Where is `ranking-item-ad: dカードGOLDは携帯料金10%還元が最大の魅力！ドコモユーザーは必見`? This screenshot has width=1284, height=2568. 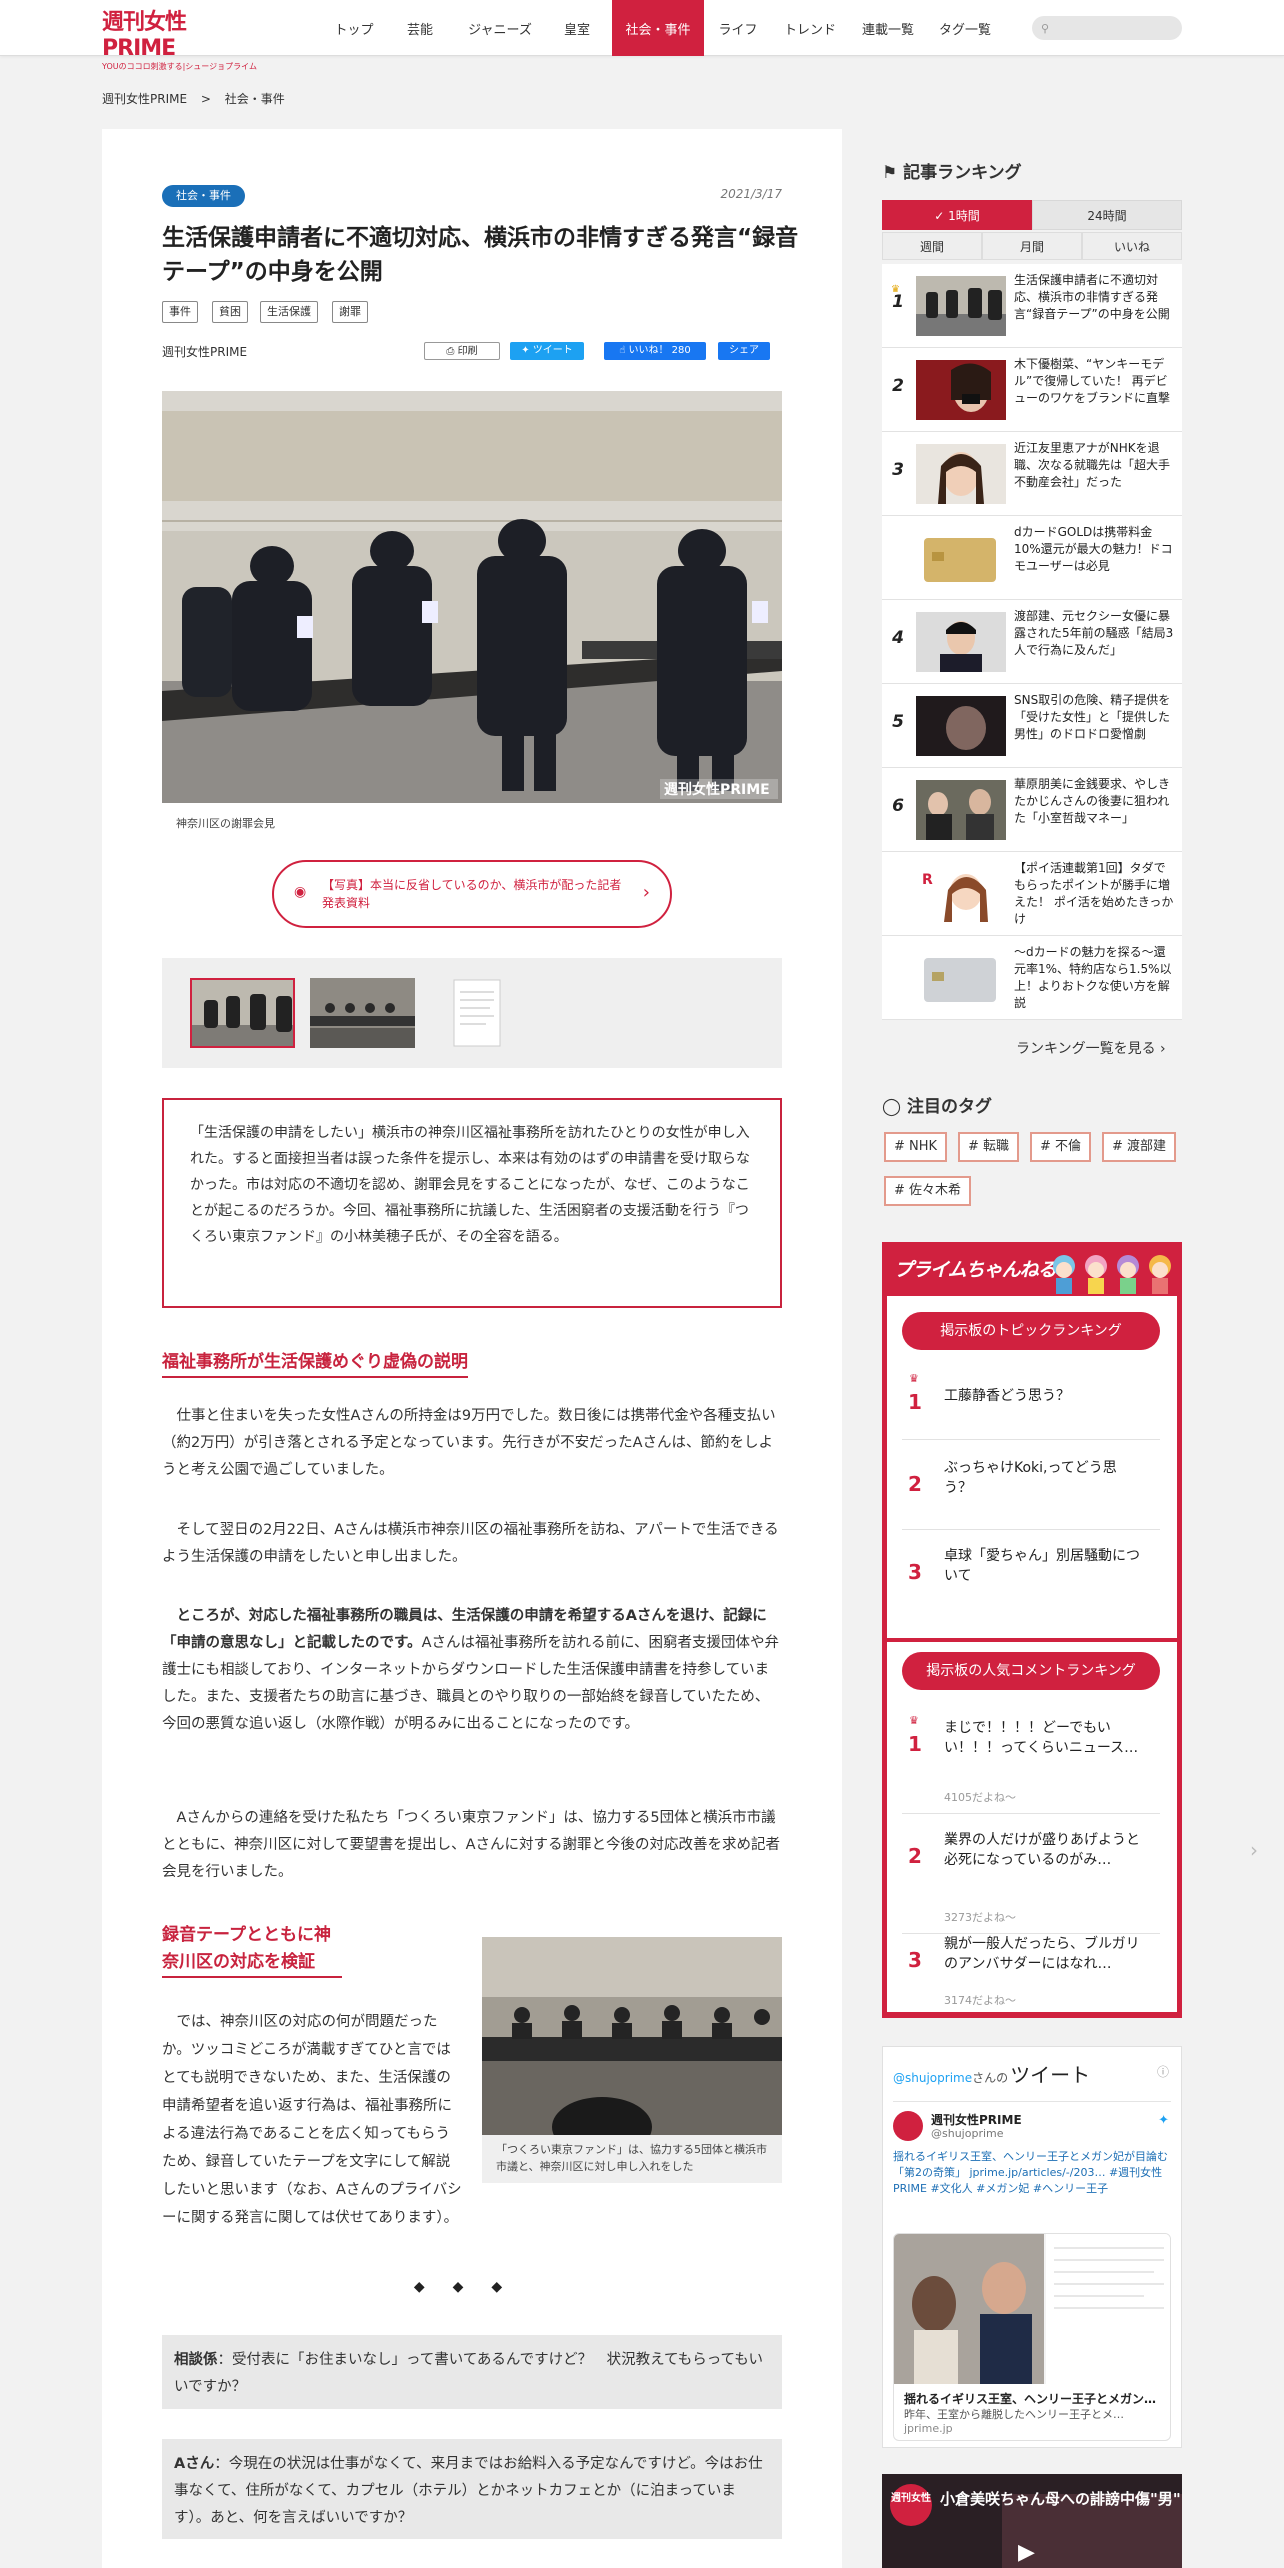
ranking-item-ad: dカードGOLDは携帯料金10%還元が最大の魅力！ドコモユーザーは必見 is located at coordinates (1032, 558).